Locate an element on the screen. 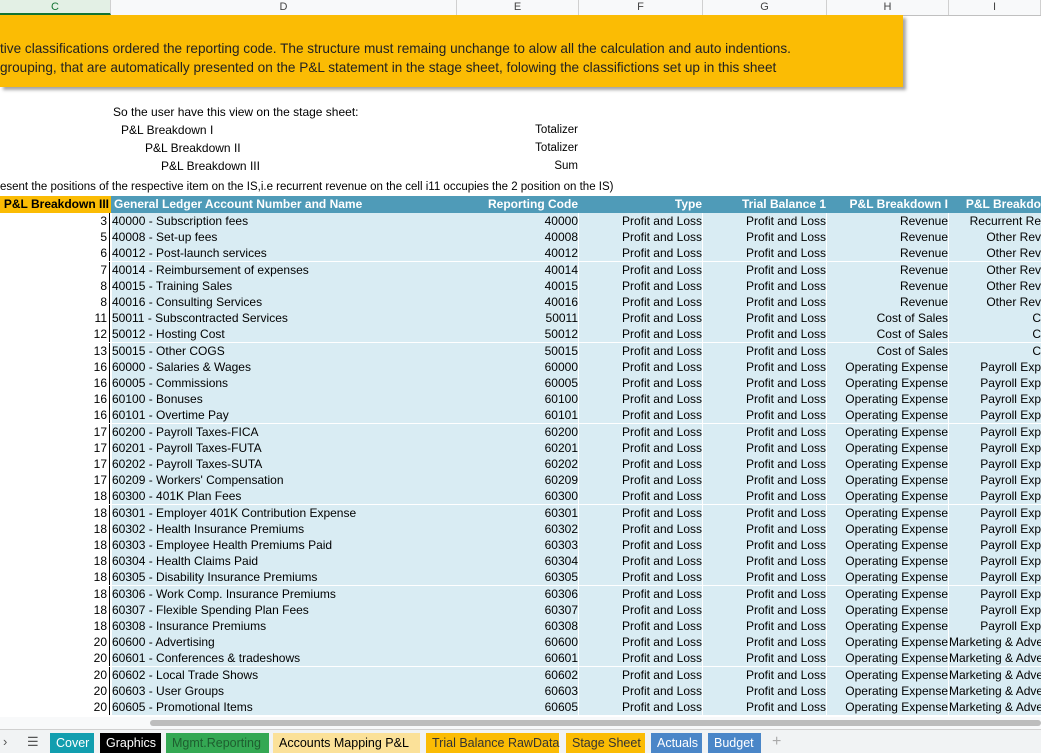  column-header-e: E is located at coordinates (518, 7).